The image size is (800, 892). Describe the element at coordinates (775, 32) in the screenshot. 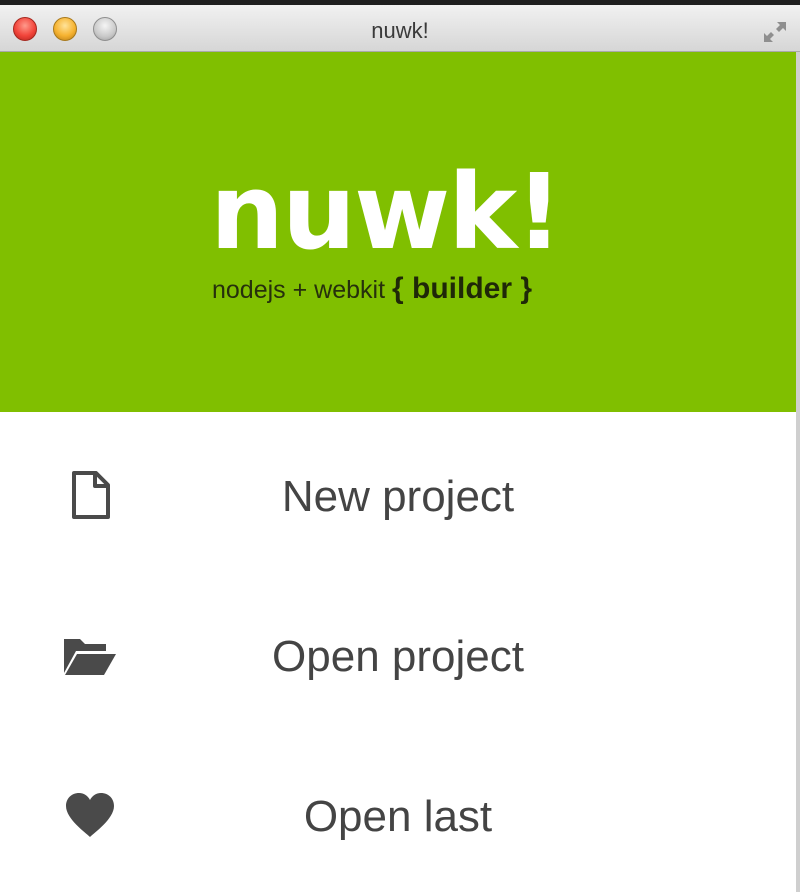

I see `fullscreen-icon` at that location.